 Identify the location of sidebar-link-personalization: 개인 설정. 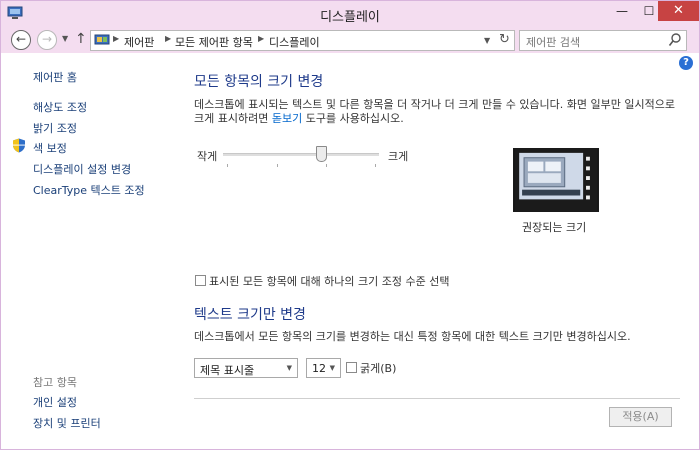
(55, 402).